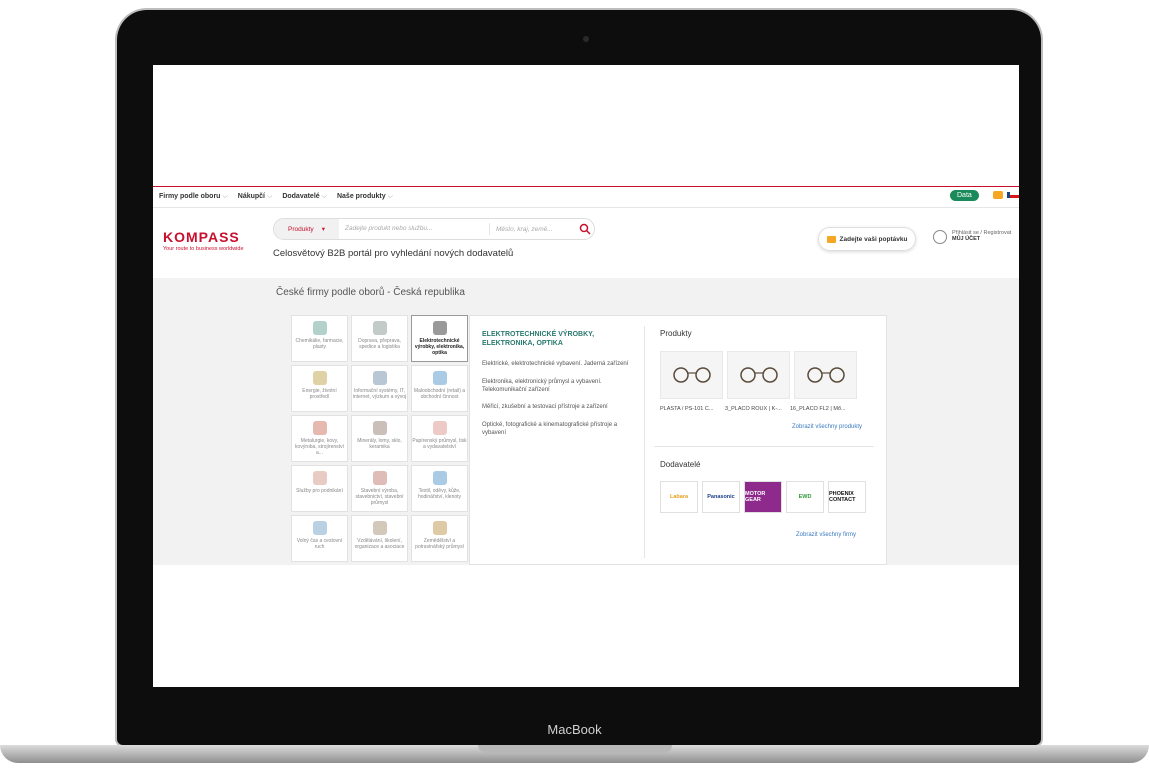 This screenshot has height=768, width=1149. Describe the element at coordinates (379, 344) in the screenshot. I see `category-label: Doprava, přeprava, spedice a logistika` at that location.